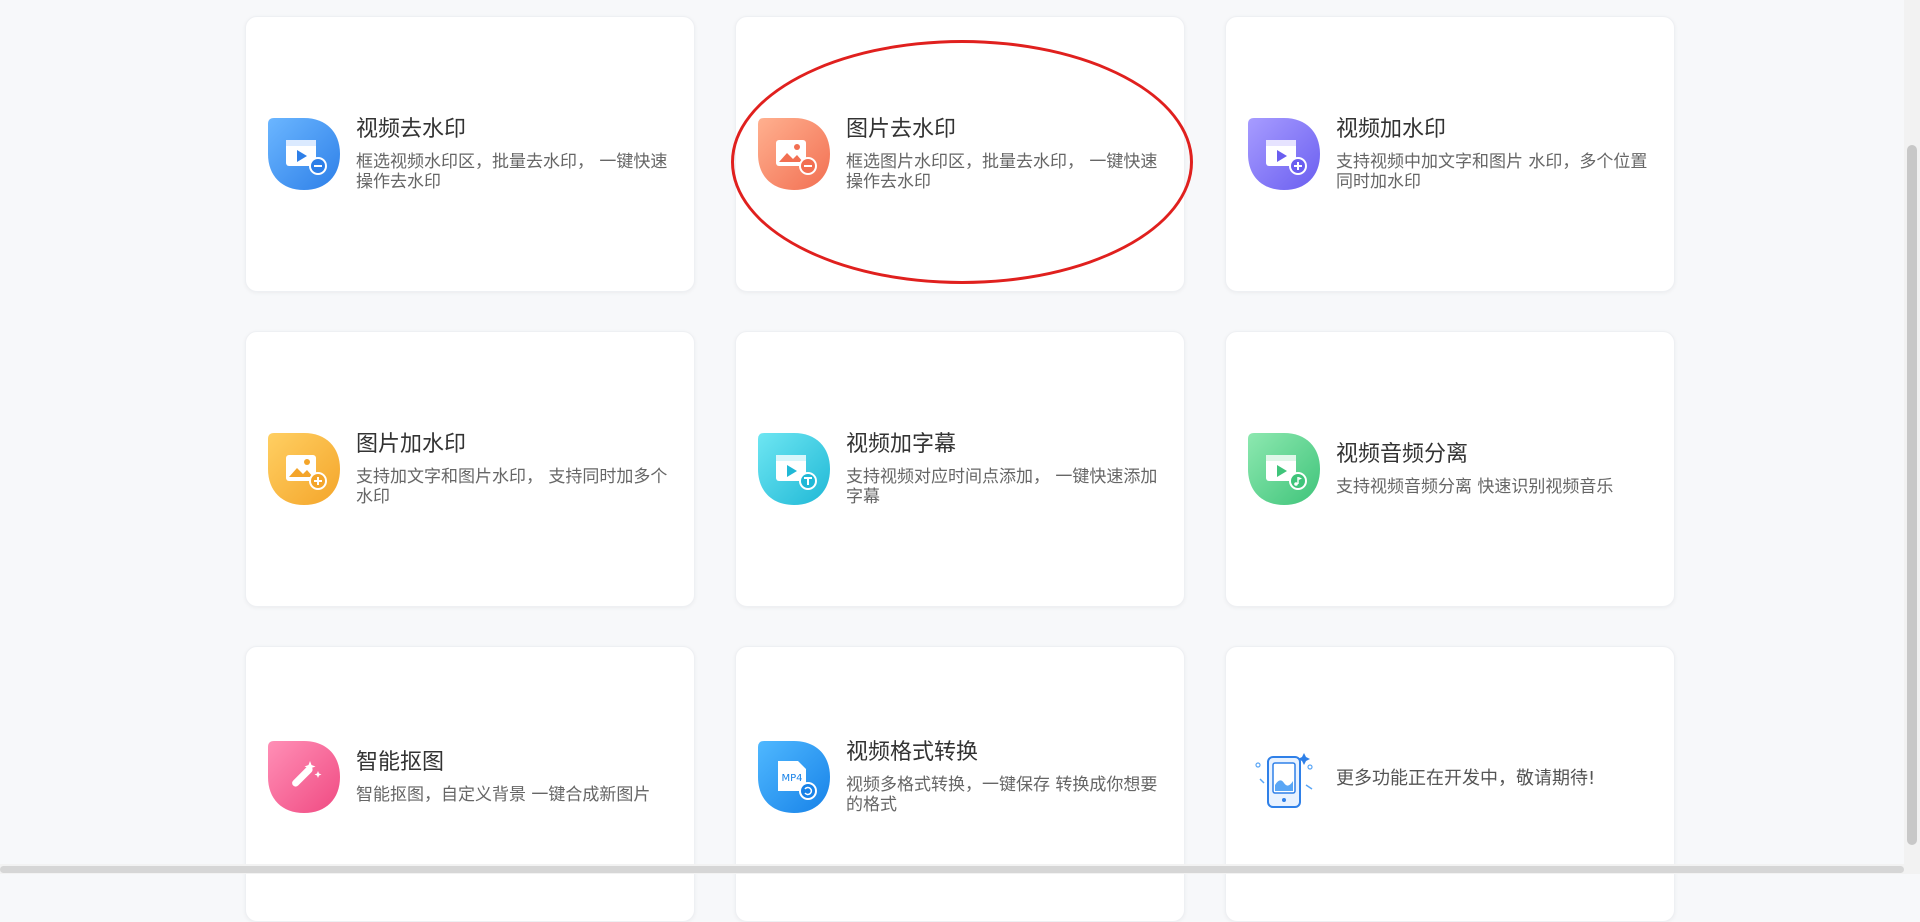 This screenshot has width=1920, height=922. I want to click on tool-title: 图片去水印, so click(901, 129).